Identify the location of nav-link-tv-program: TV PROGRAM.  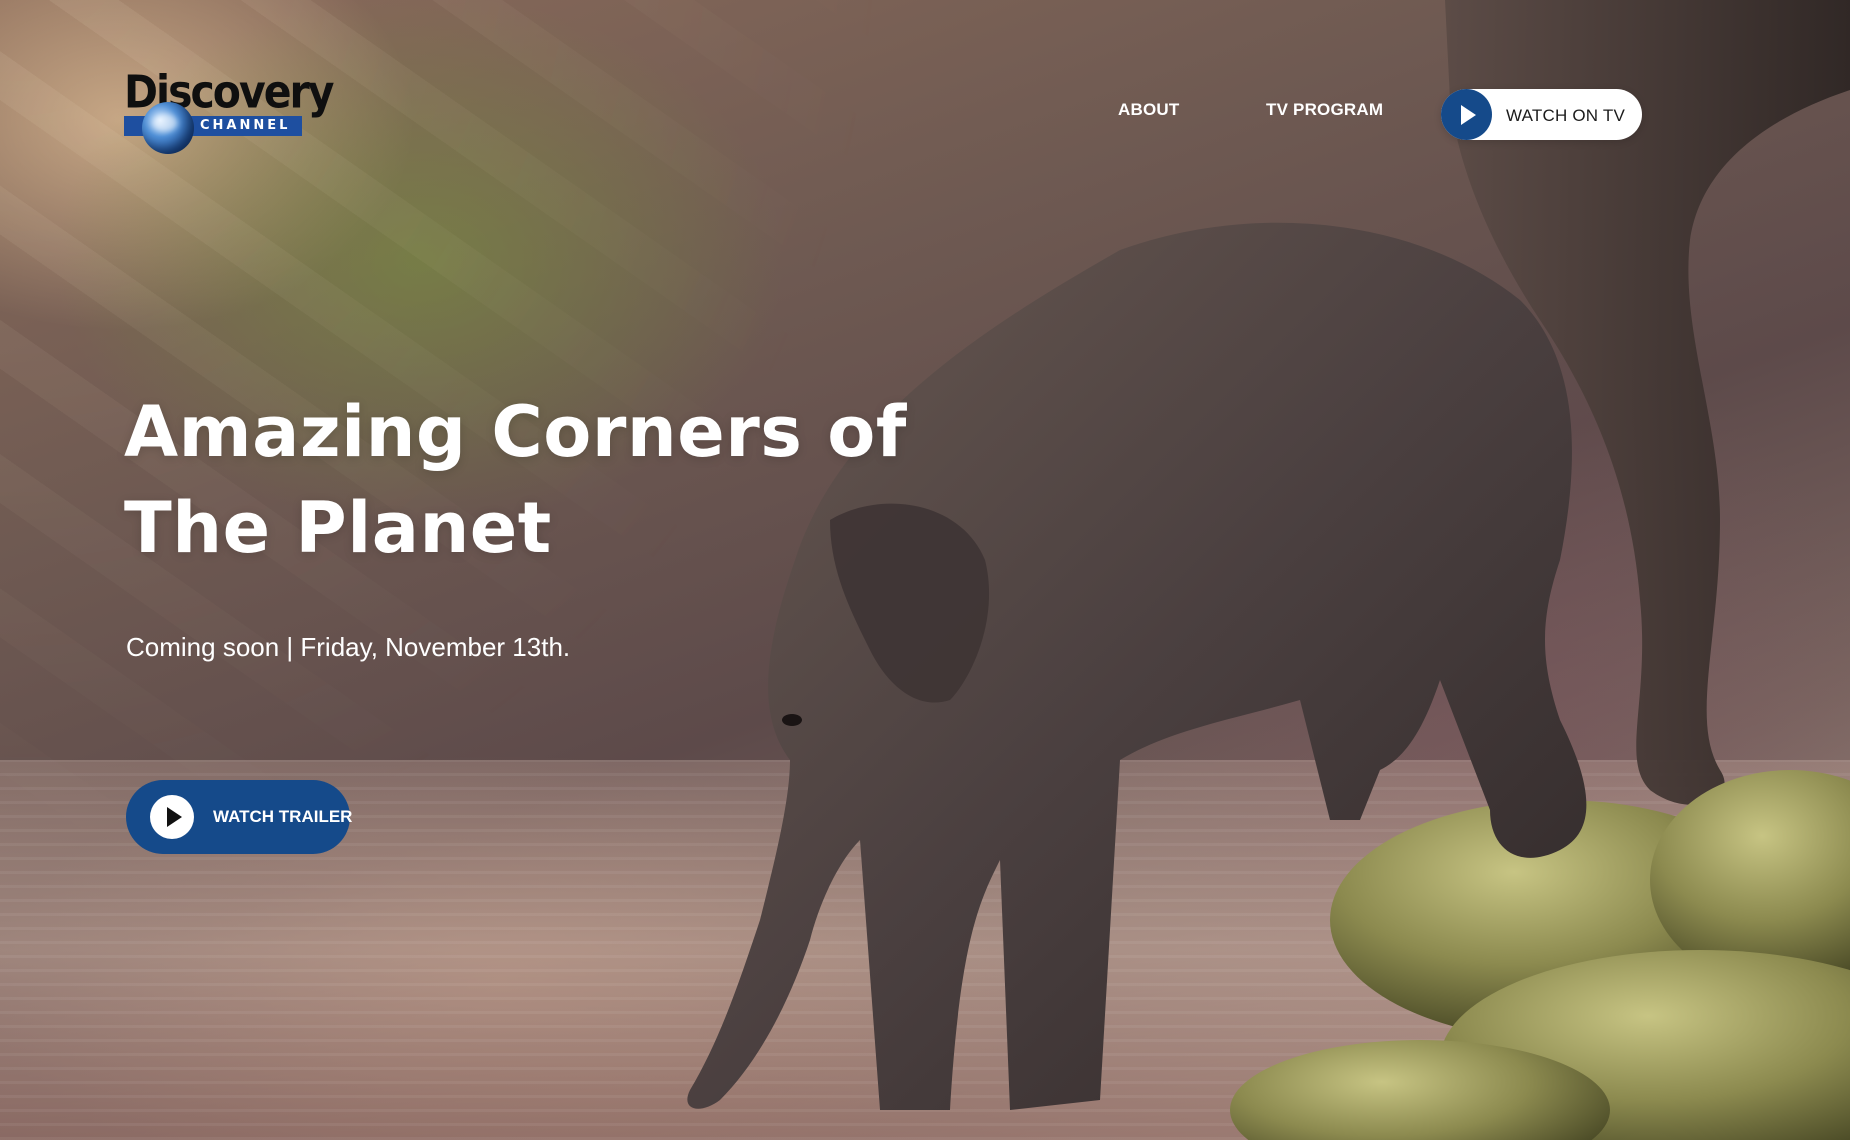
(1324, 110).